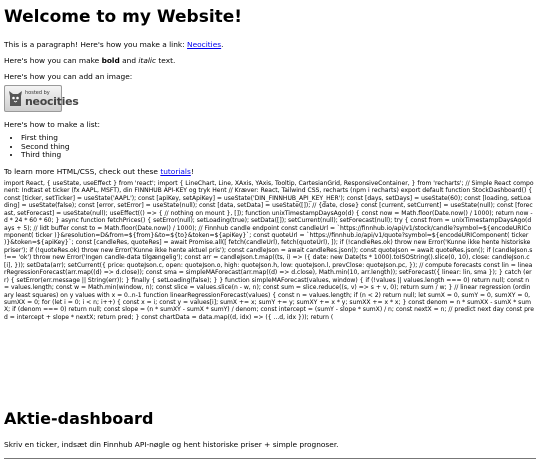  Describe the element at coordinates (222, 44) in the screenshot. I see `intro-end: .` at that location.